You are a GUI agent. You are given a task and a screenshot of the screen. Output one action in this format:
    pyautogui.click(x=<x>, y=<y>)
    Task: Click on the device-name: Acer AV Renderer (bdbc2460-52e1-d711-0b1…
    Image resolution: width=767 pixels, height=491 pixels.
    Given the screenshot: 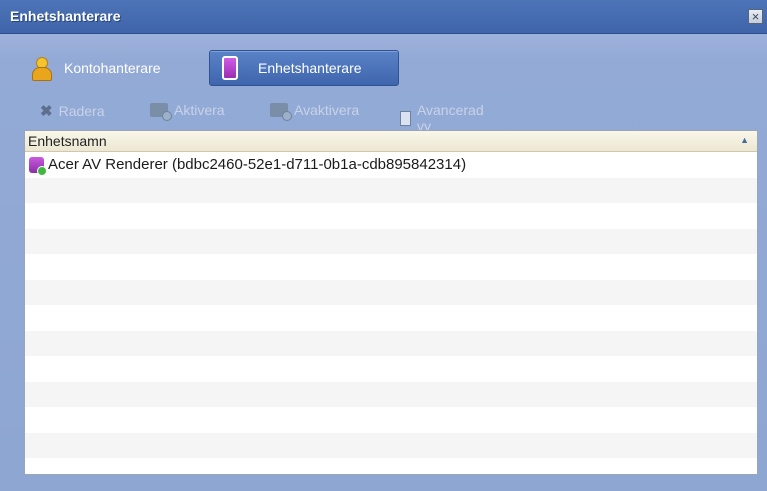 What is the action you would take?
    pyautogui.click(x=257, y=164)
    